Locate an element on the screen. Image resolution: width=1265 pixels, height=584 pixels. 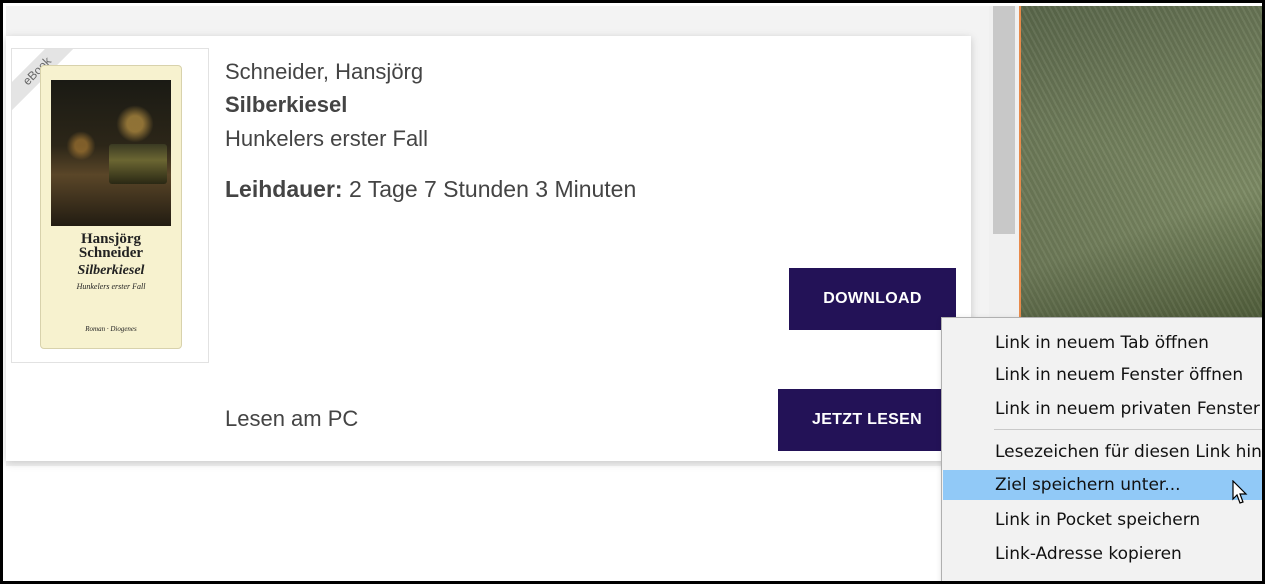
loan-duration: Leihdauer: 2 Tage 7 Stunden 3 Minuten is located at coordinates (430, 189).